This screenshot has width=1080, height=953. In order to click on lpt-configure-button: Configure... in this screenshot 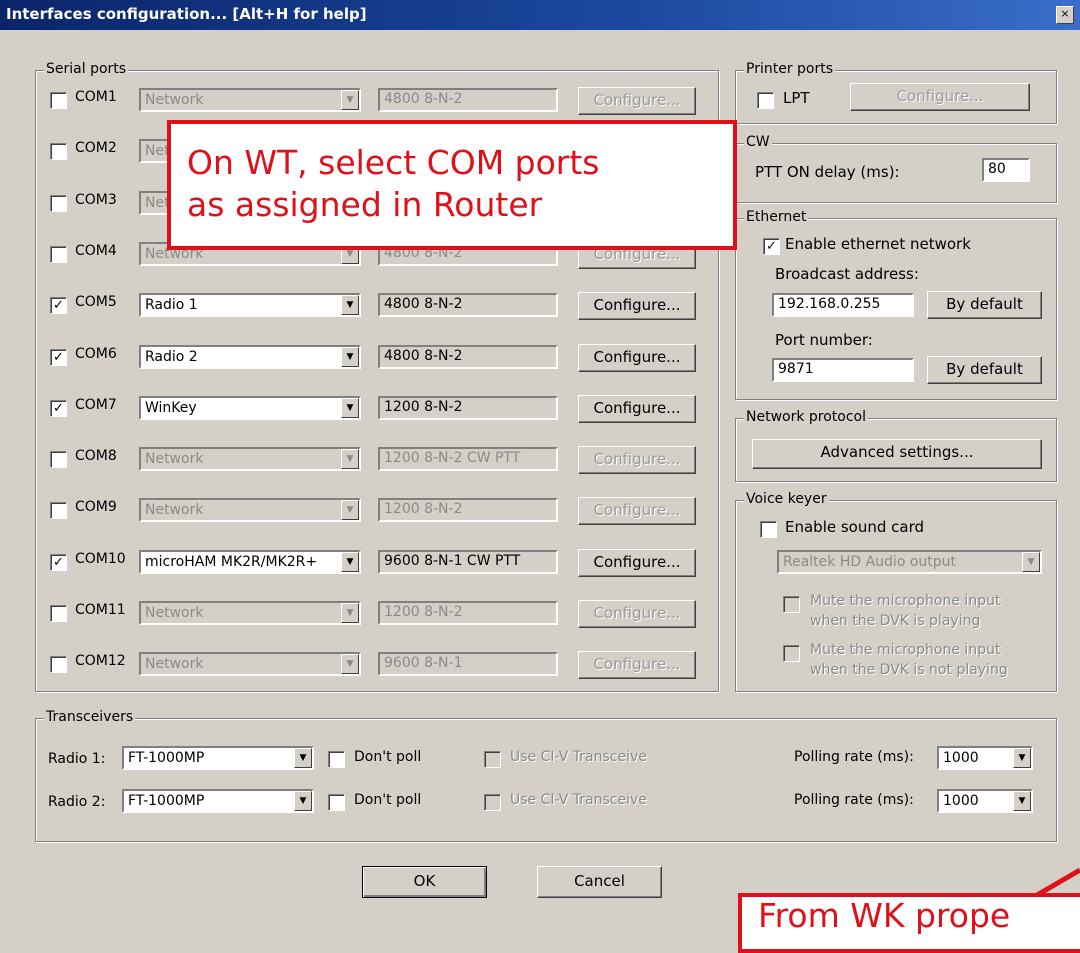, I will do `click(940, 97)`.